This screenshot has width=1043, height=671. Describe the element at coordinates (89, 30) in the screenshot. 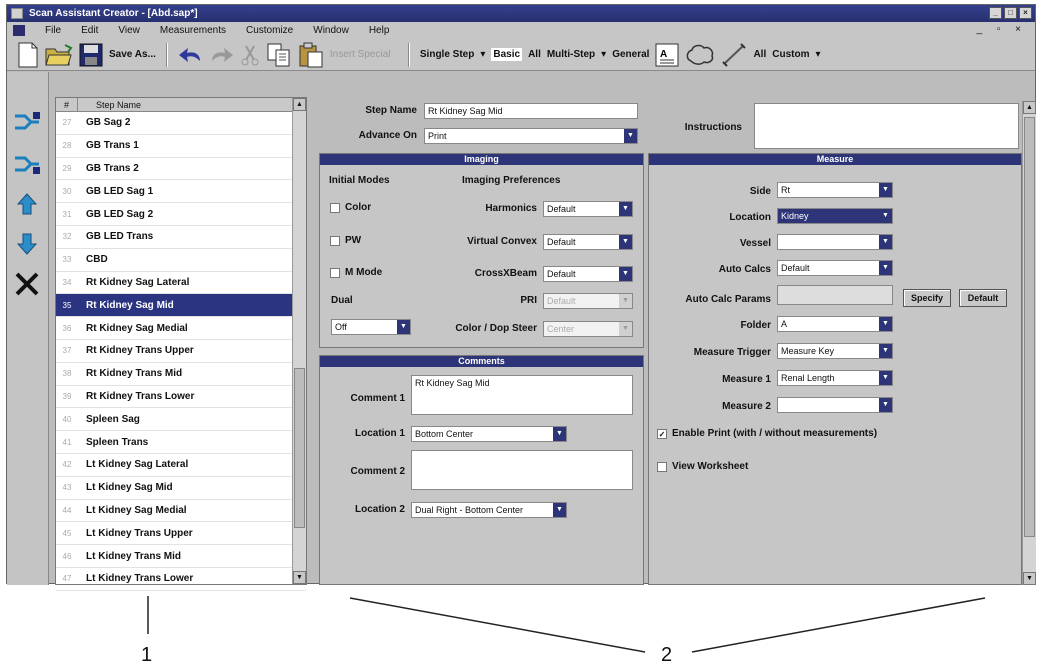

I see `menu-edit: Edit` at that location.